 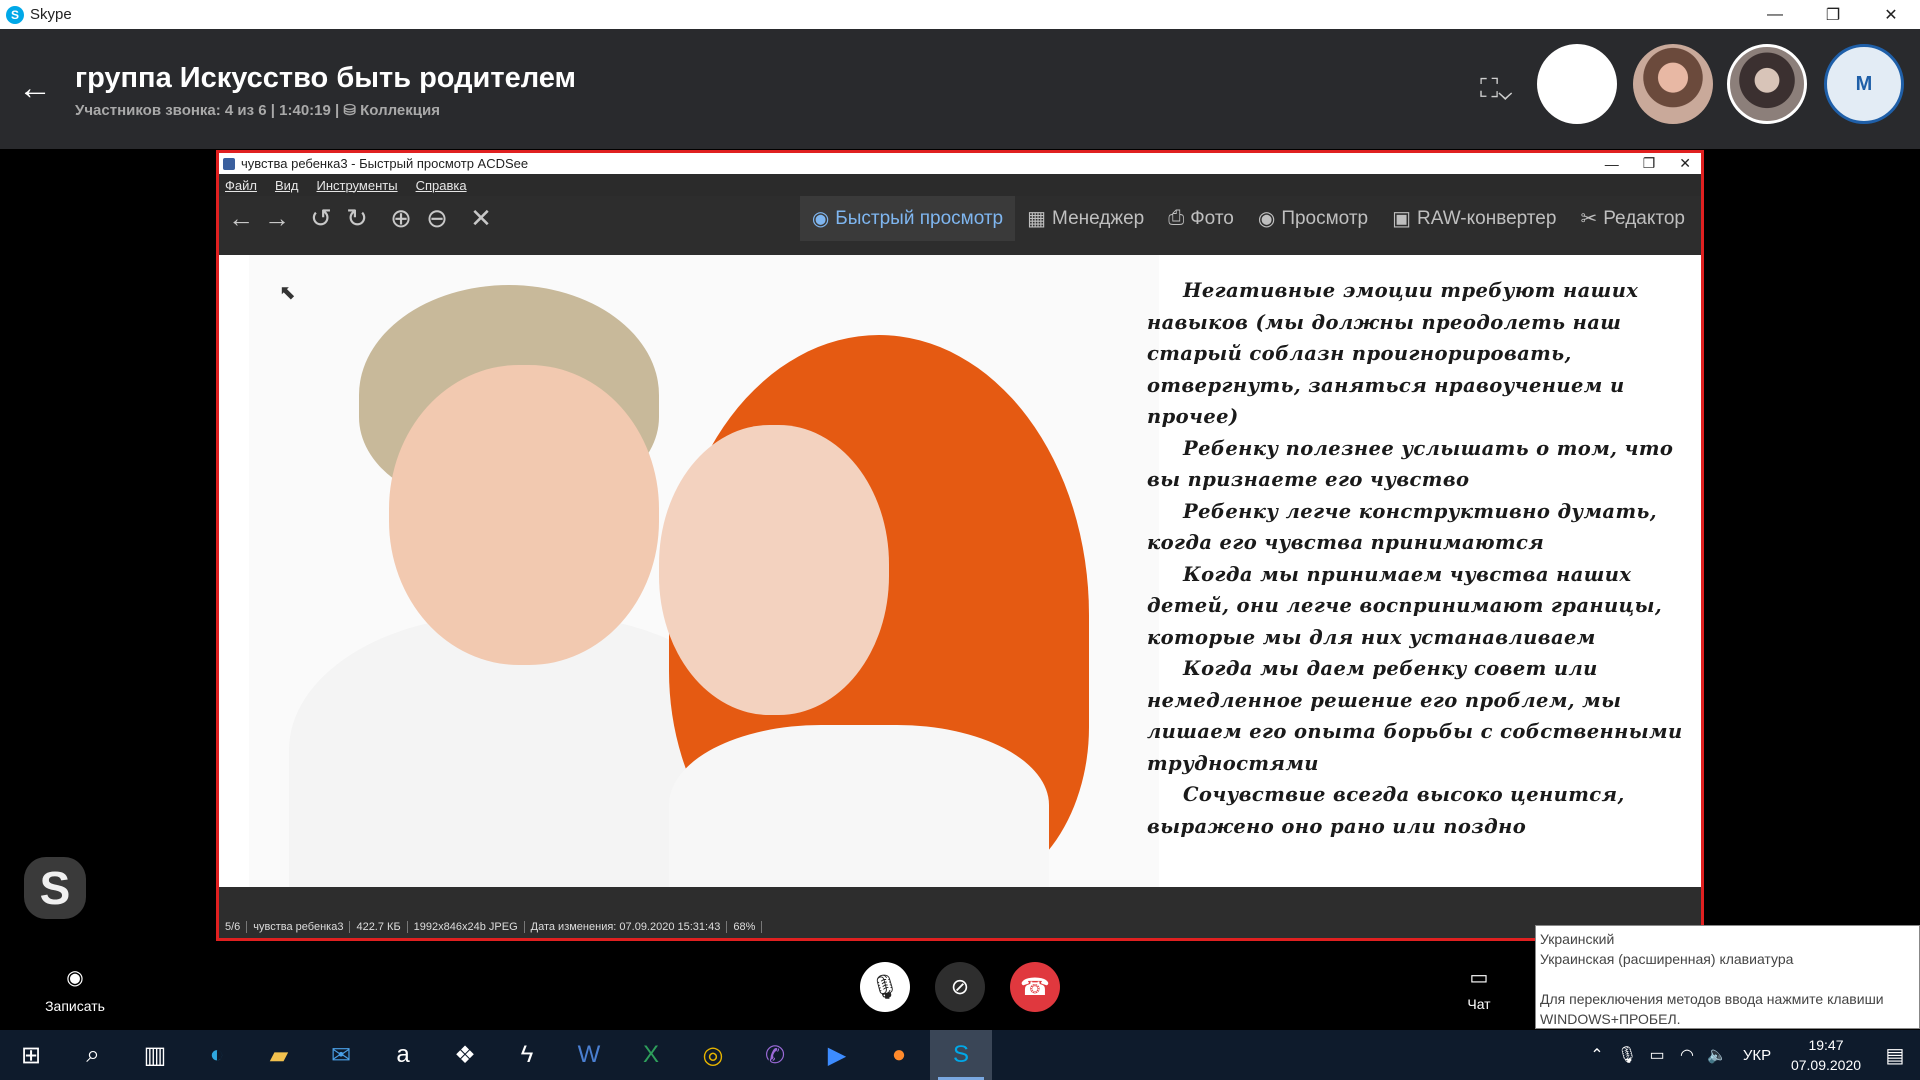 What do you see at coordinates (357, 185) in the screenshot?
I see `menu-item-tools: Инструменты` at bounding box center [357, 185].